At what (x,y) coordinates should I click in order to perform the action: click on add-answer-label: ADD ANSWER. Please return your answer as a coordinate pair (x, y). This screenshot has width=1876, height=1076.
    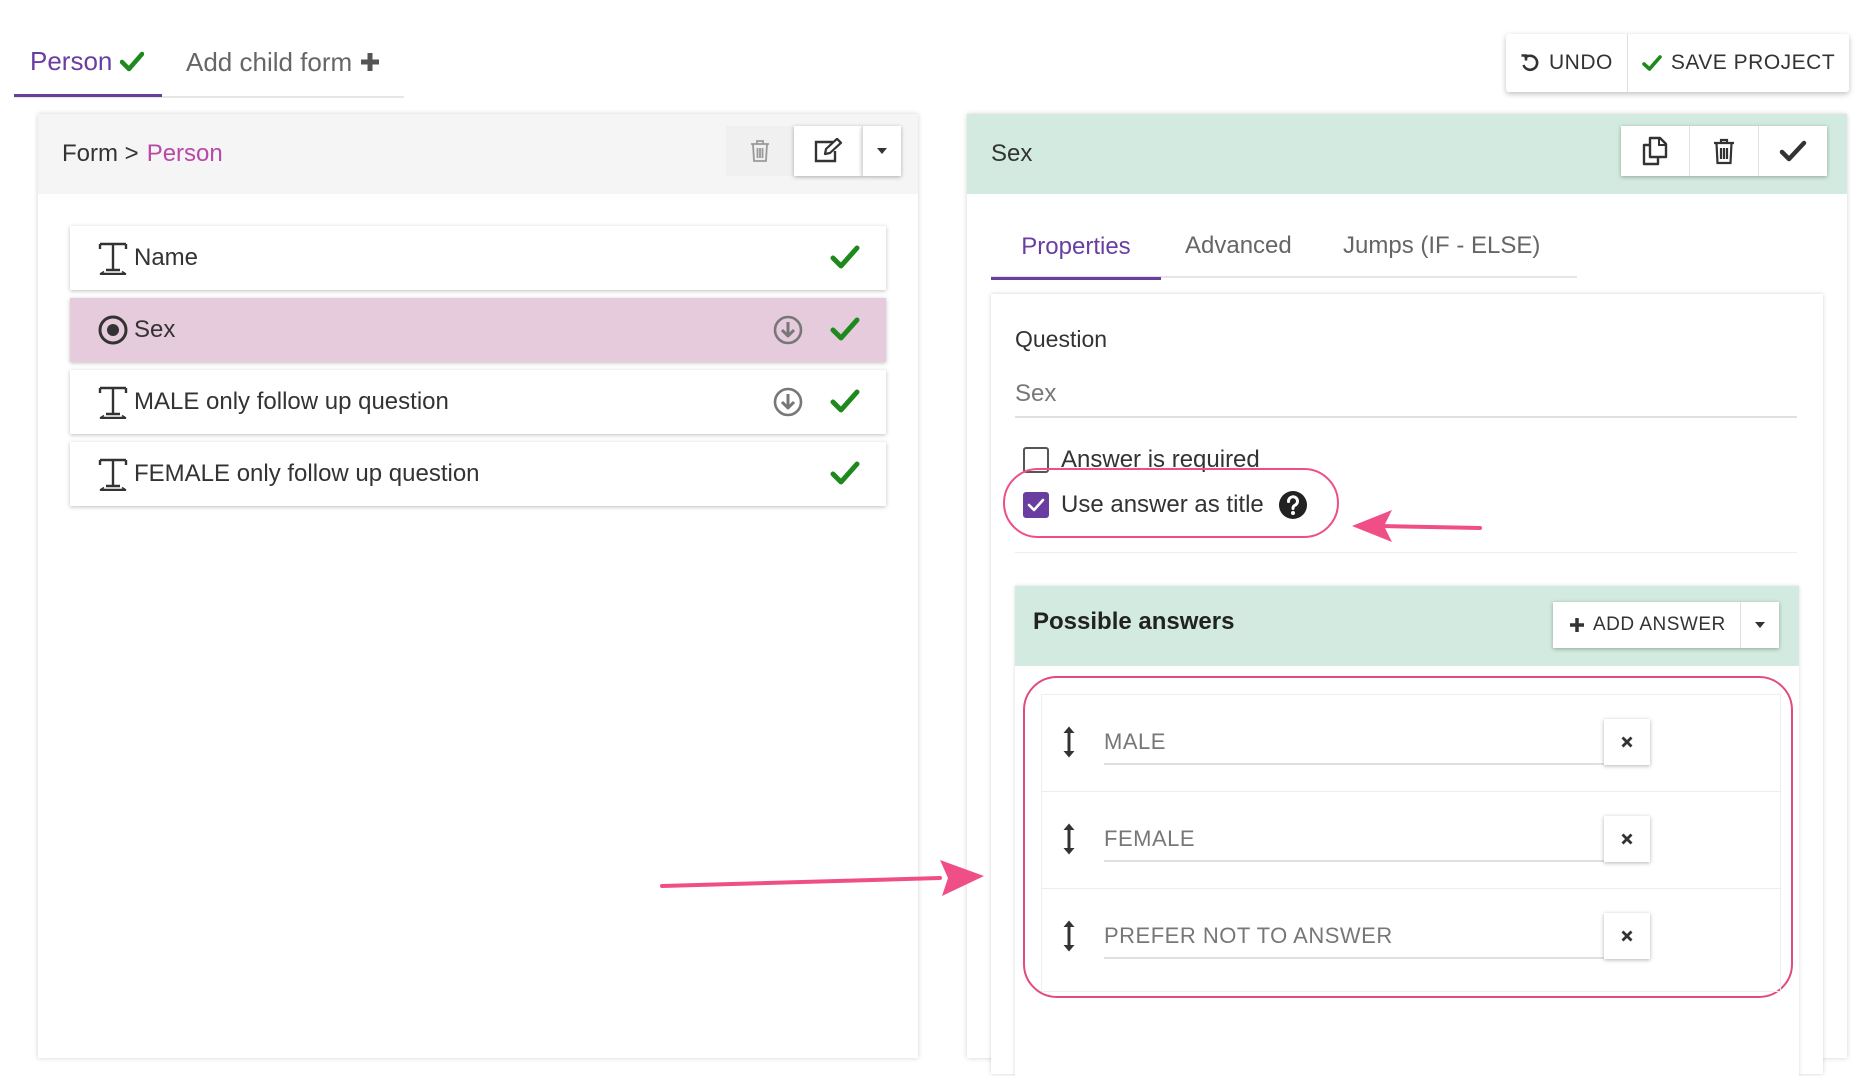
    Looking at the image, I should click on (1659, 624).